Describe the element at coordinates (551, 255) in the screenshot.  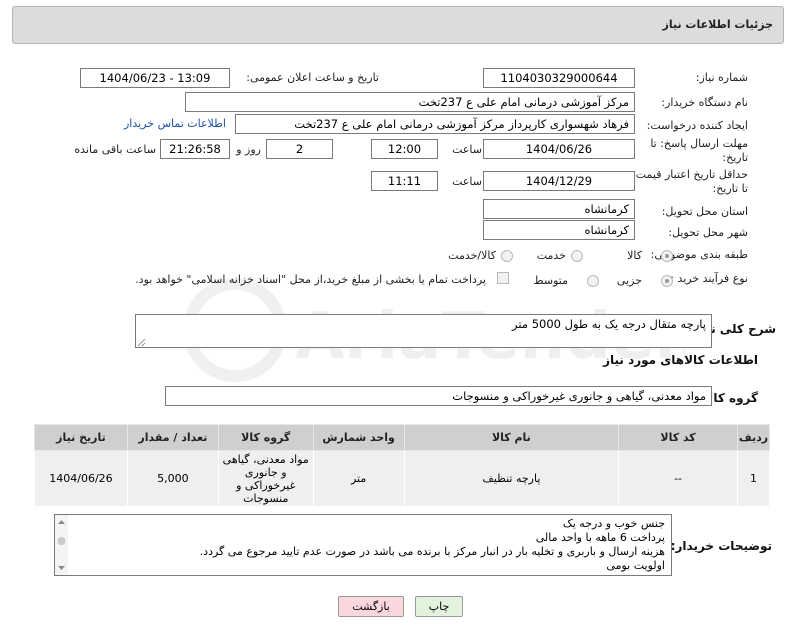
I see `category-option-service: خدمت` at that location.